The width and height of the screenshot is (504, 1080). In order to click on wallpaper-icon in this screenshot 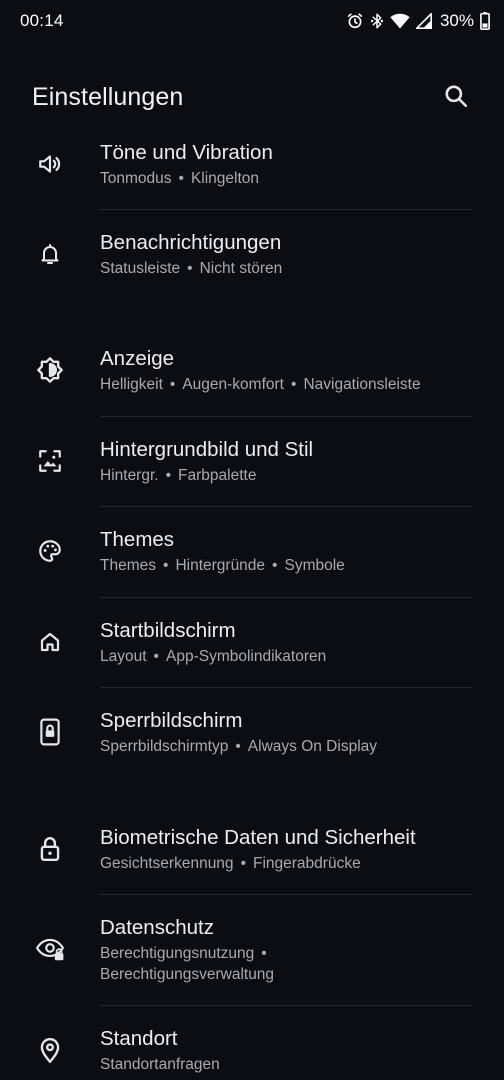, I will do `click(50, 461)`.